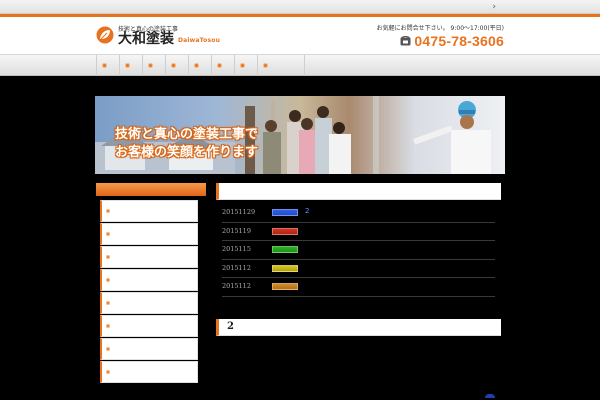  I want to click on section-2-title: 2, so click(230, 326).